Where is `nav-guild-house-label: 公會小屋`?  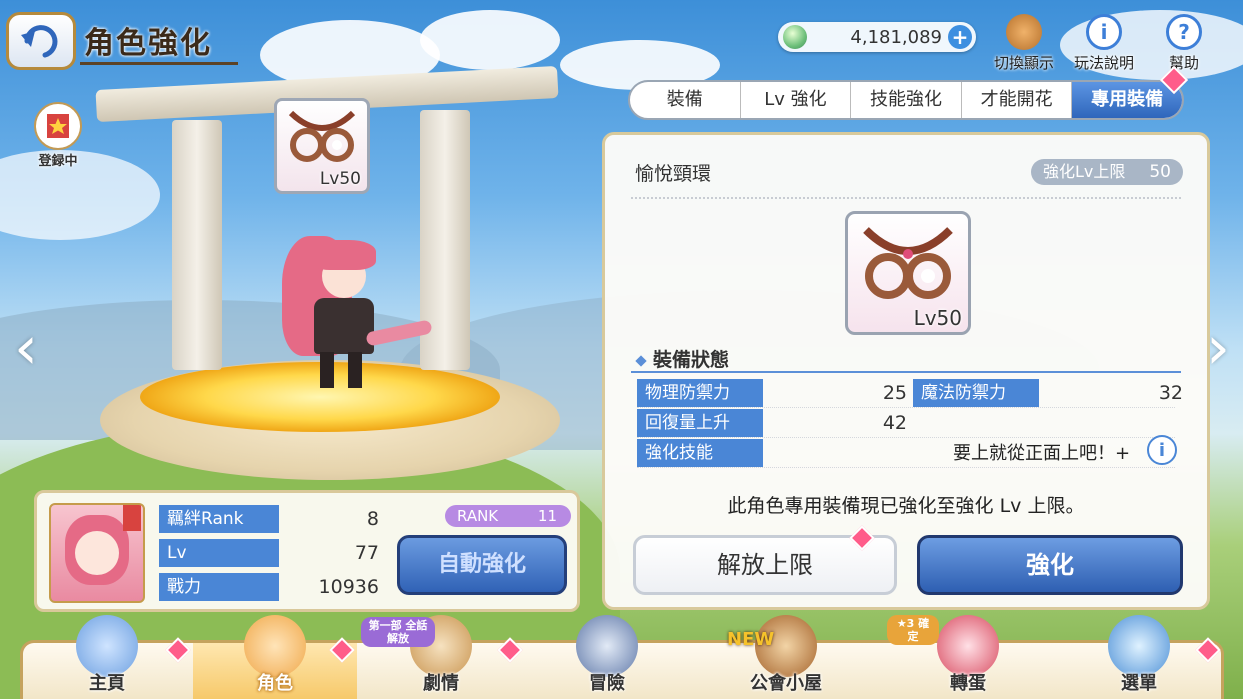 nav-guild-house-label: 公會小屋 is located at coordinates (786, 683).